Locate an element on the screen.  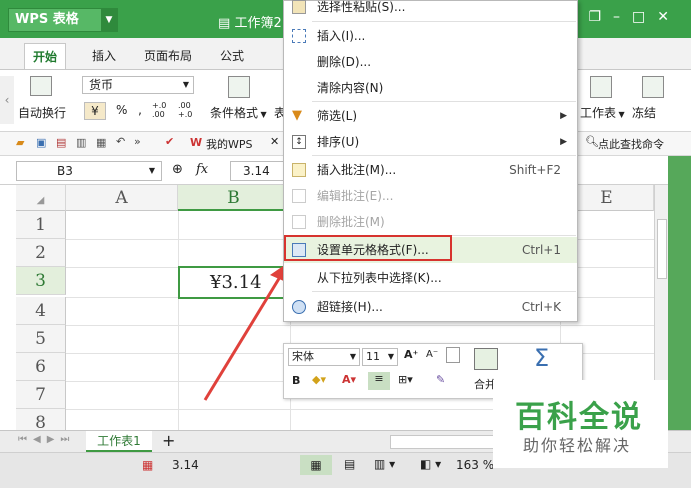
calculator-icon: ▦ is located at coordinates (148, 465).